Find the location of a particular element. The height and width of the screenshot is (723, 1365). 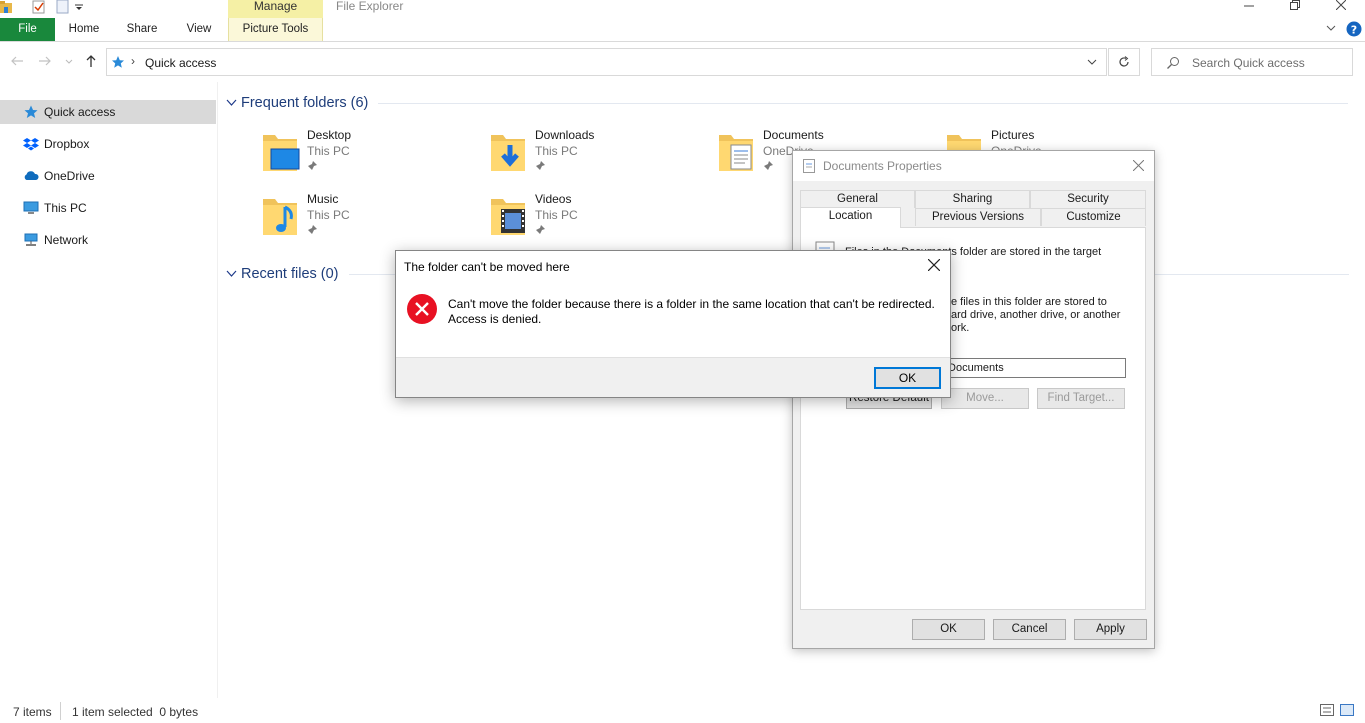

folder-tile-music: Music This PC is located at coordinates (366, 222).